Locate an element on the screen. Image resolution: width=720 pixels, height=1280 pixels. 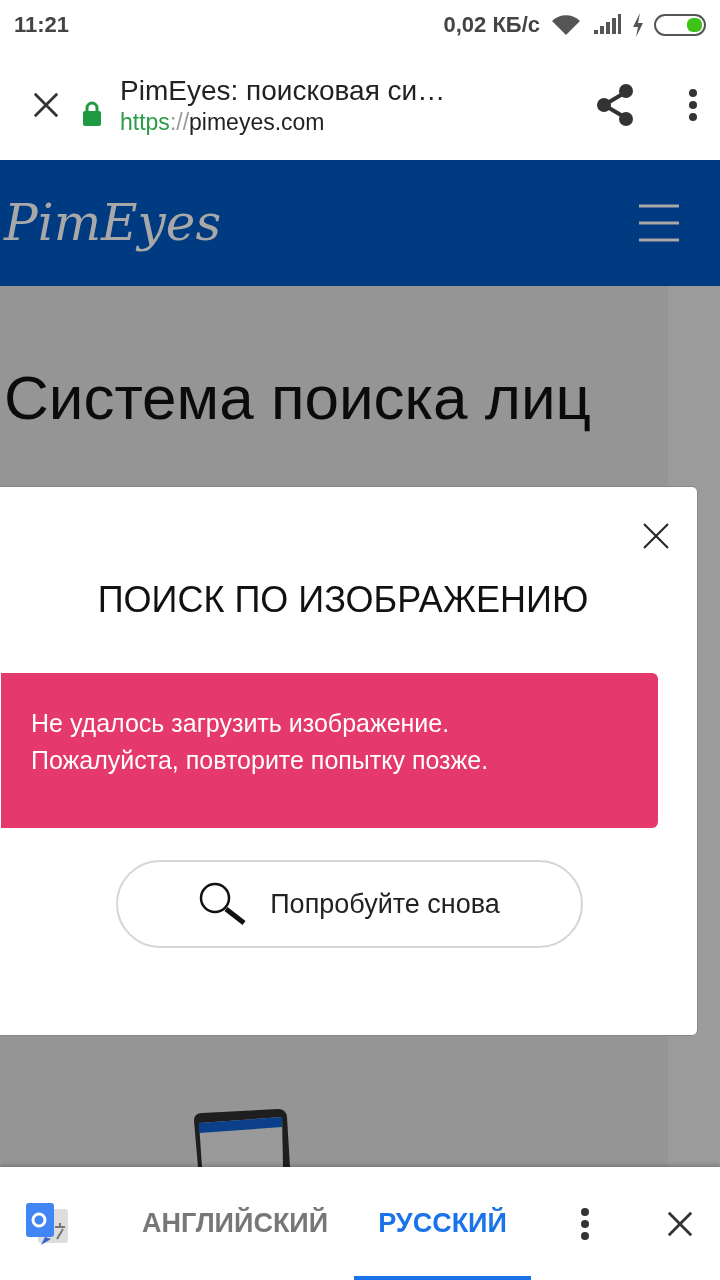
wifi-icon is located at coordinates (566, 25).